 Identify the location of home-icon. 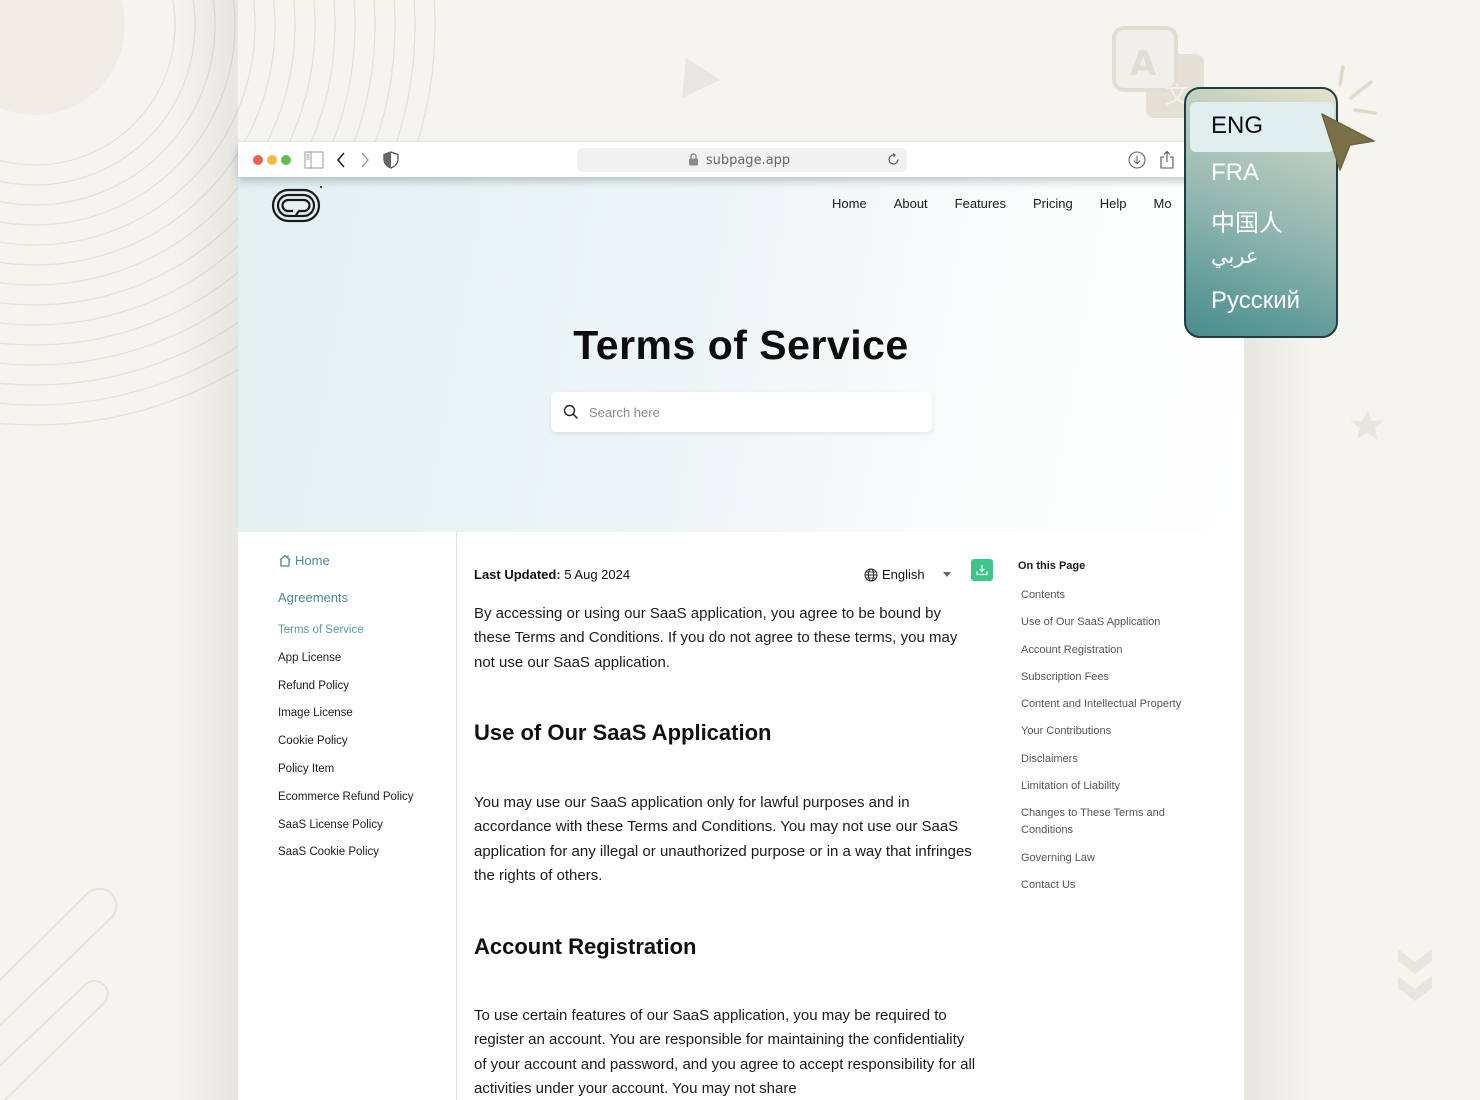
(285, 560).